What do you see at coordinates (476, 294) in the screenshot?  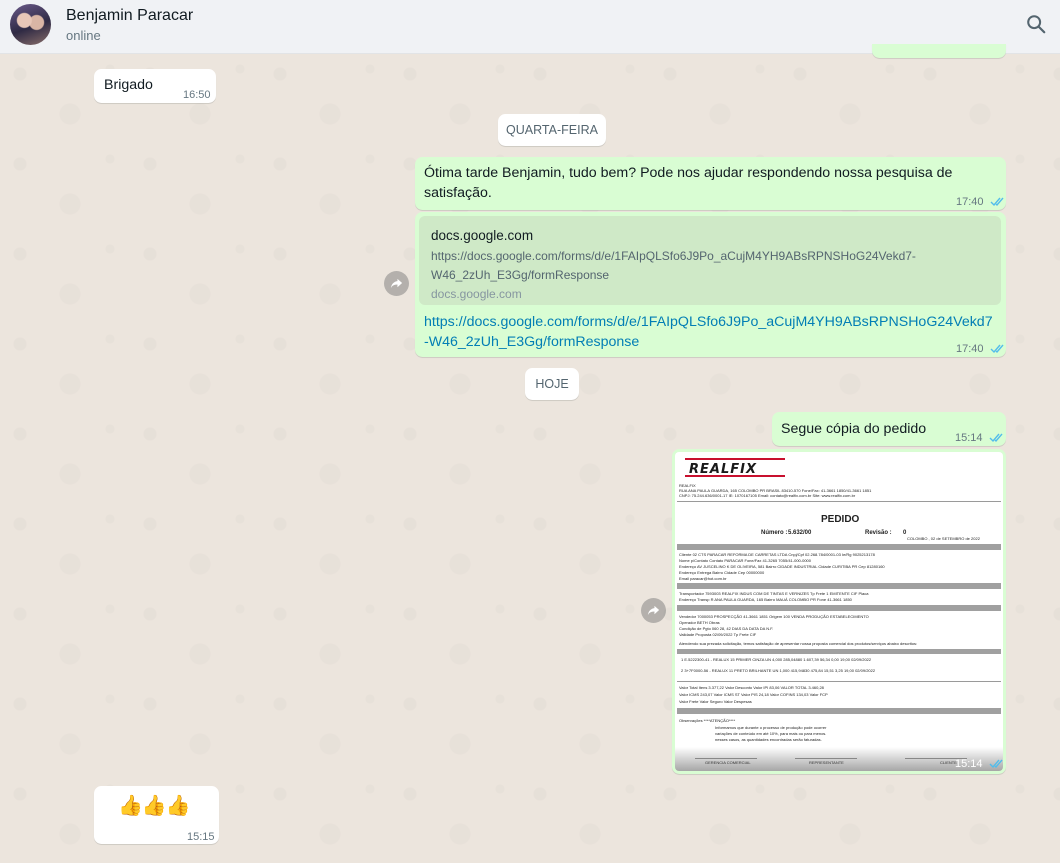 I see `link-preview-domain: docs.google.com` at bounding box center [476, 294].